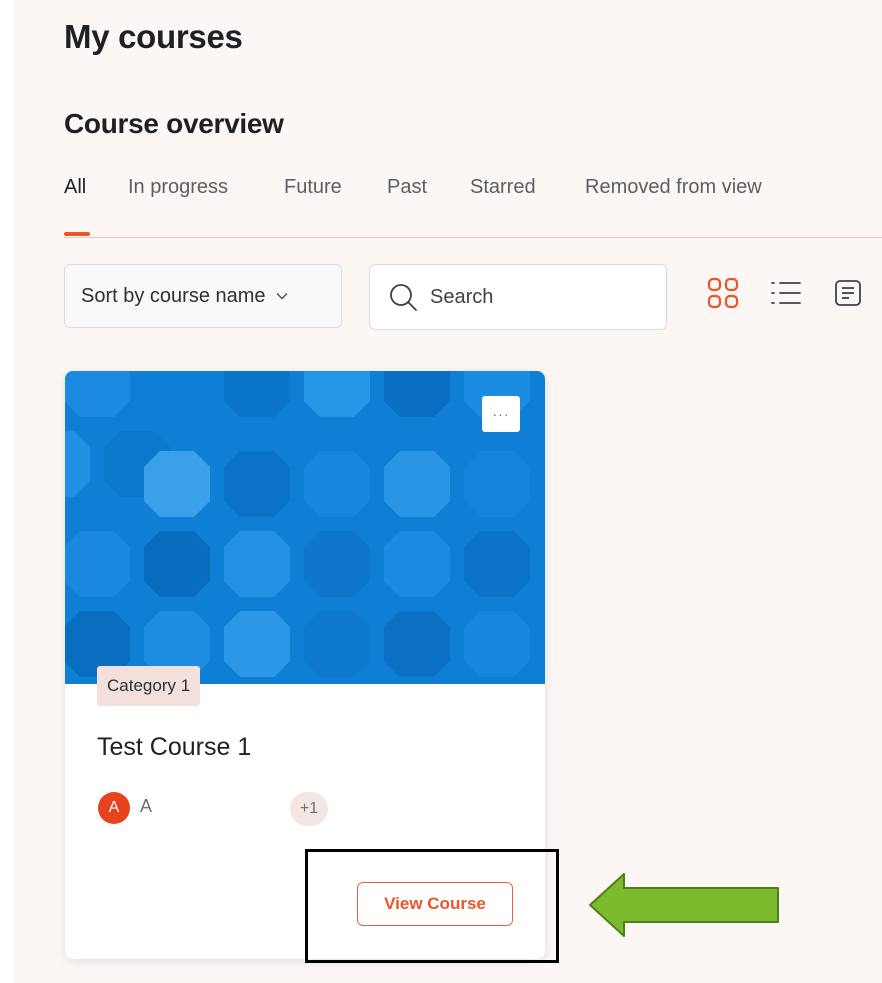 Image resolution: width=882 pixels, height=983 pixels. Describe the element at coordinates (432, 906) in the screenshot. I see `highlight-annotation-box` at that location.